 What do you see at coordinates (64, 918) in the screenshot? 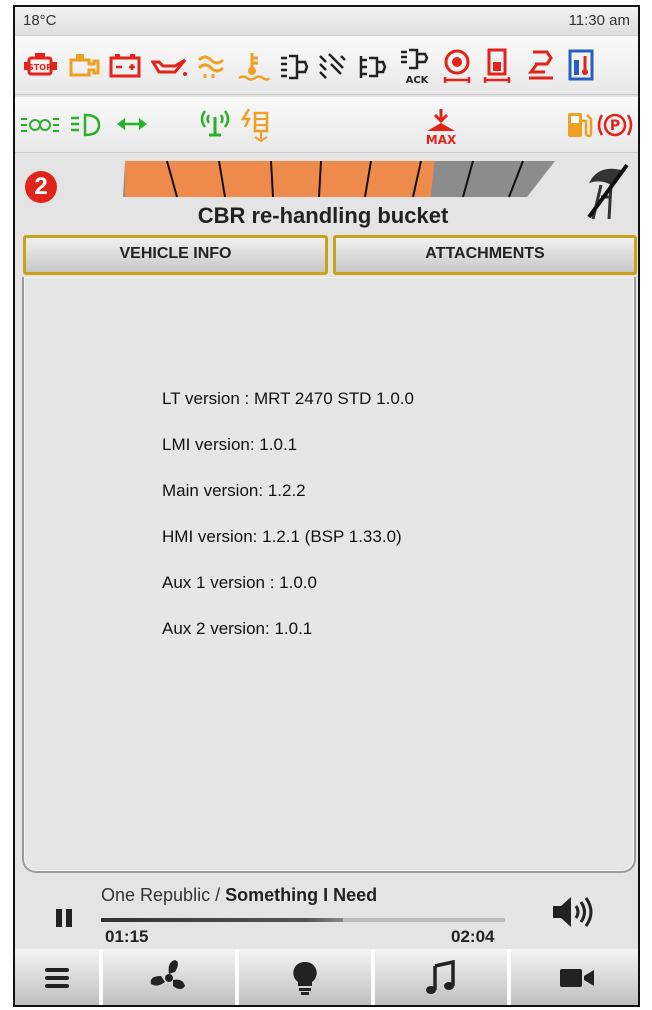
I see `pause-button` at bounding box center [64, 918].